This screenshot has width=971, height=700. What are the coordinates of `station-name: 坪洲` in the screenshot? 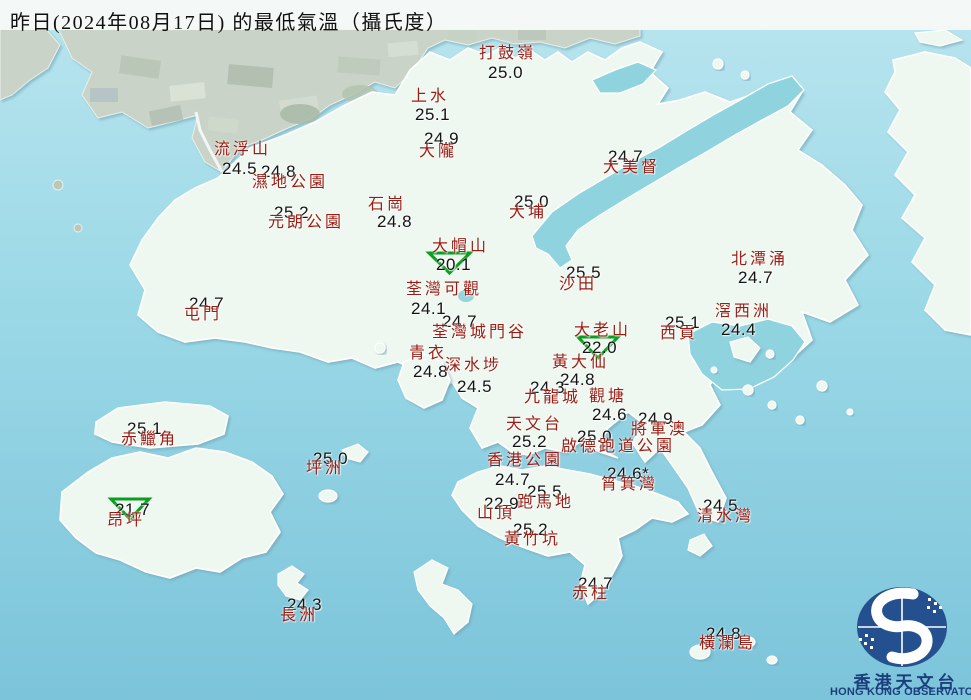 It's located at (325, 468).